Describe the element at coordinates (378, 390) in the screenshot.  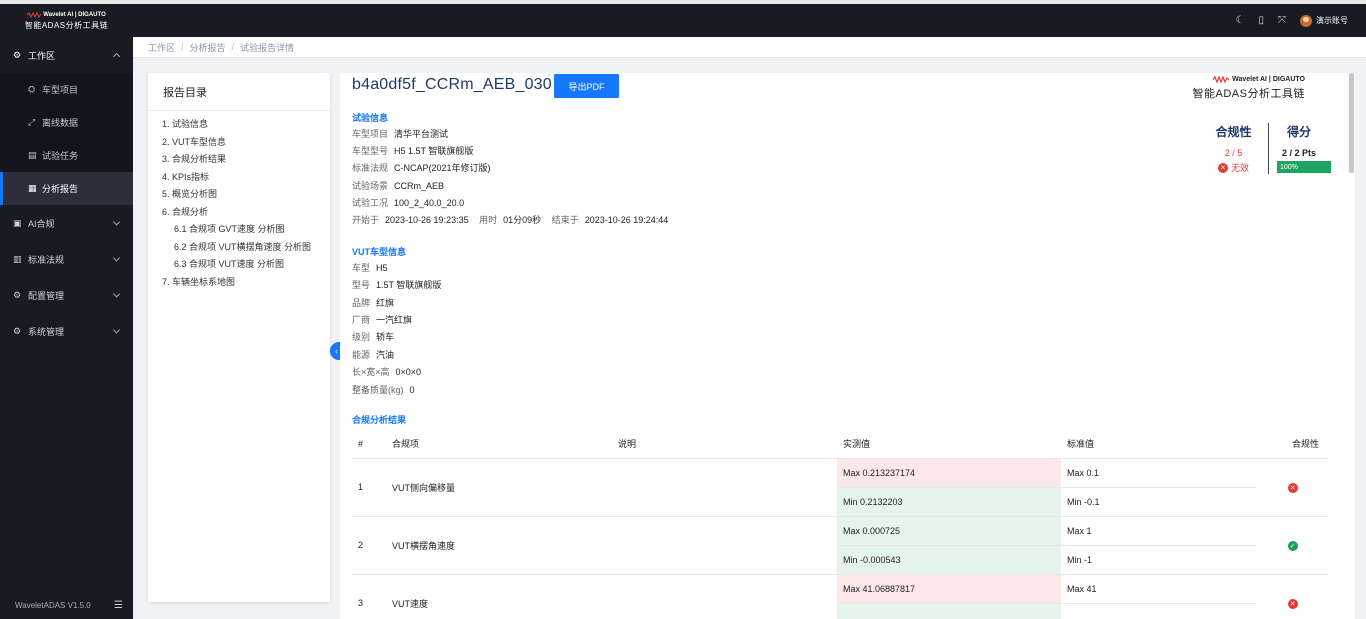
I see `info-key: 整备质量(kg)` at that location.